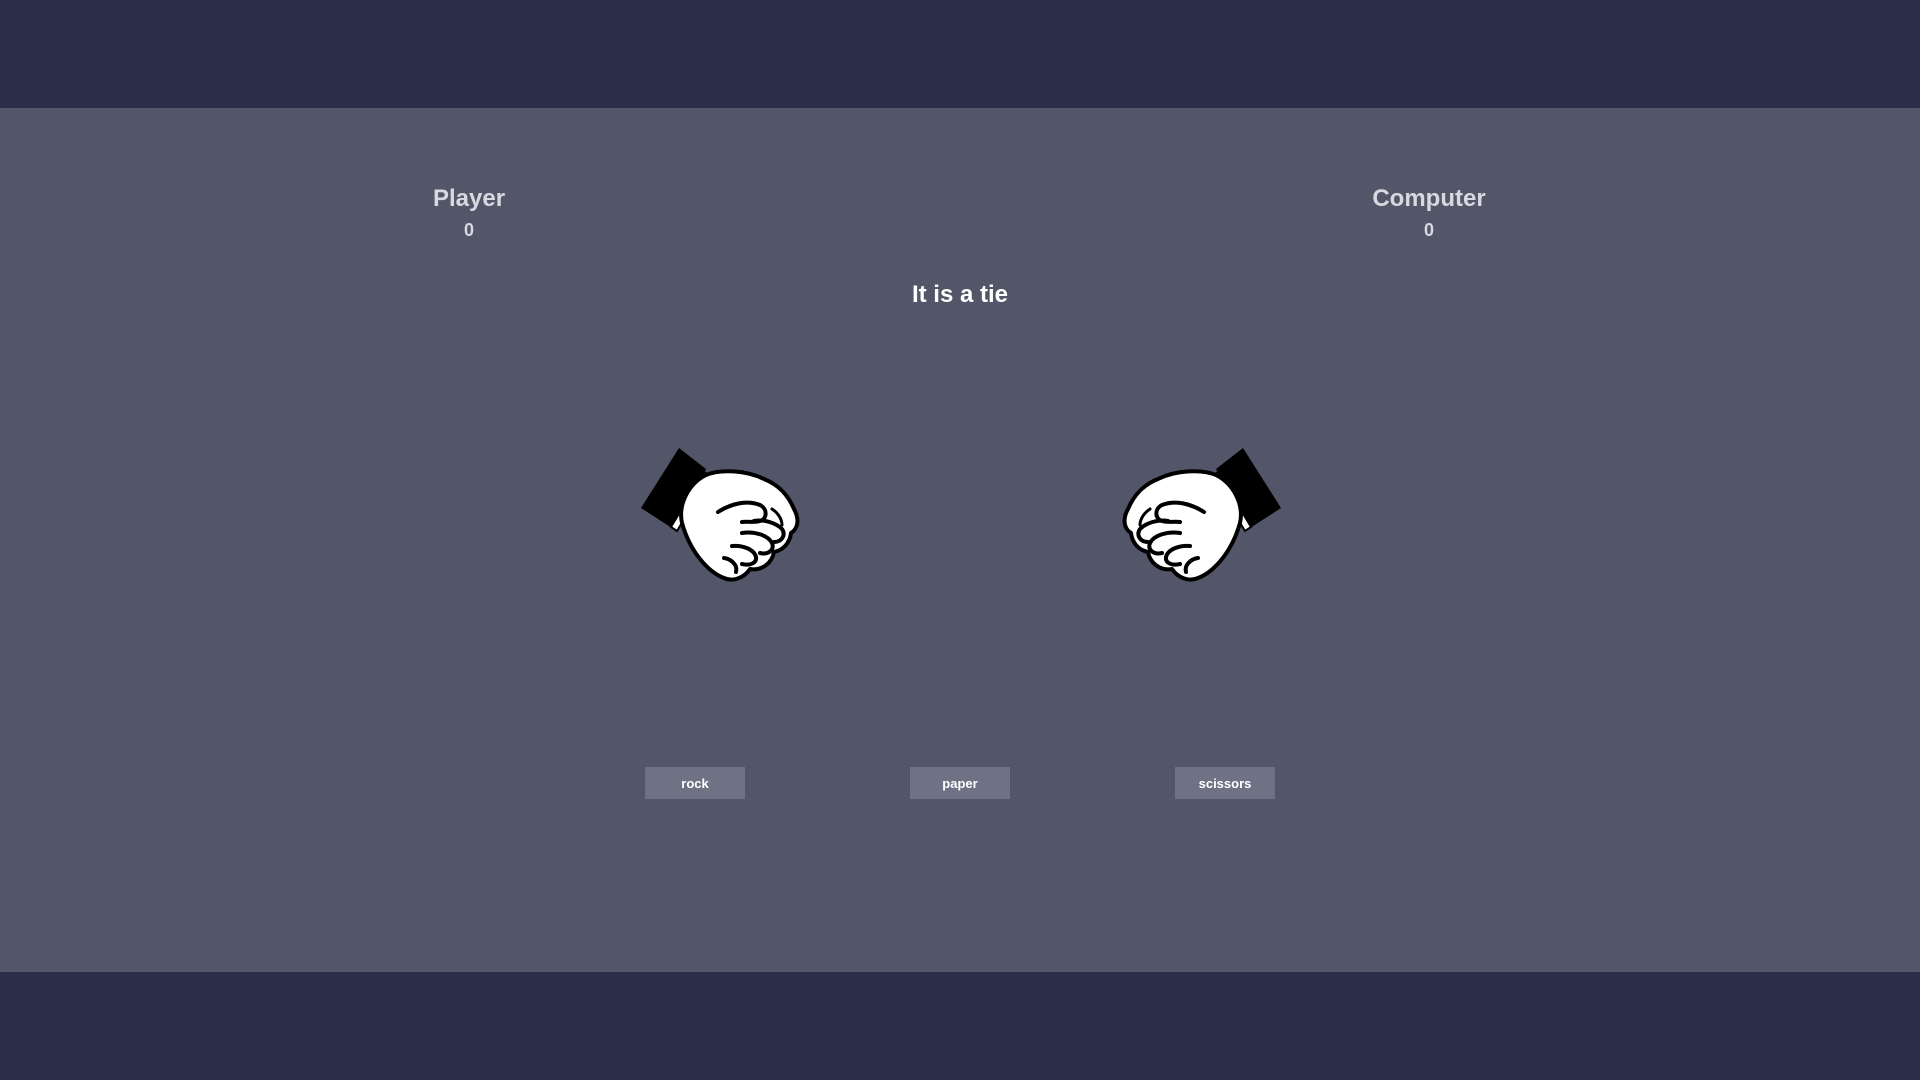 The height and width of the screenshot is (1080, 1920). I want to click on computer-label: Computer, so click(1429, 198).